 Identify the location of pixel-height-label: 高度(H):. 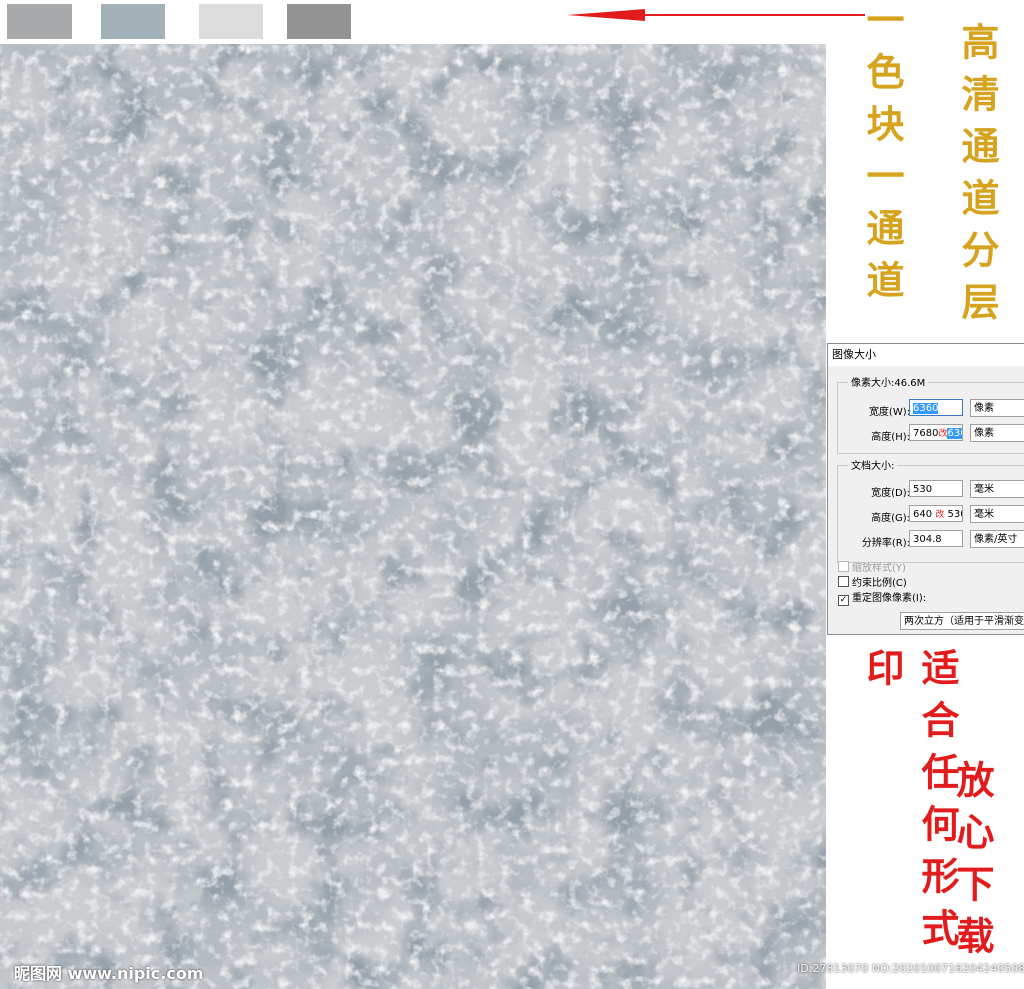
(890, 437).